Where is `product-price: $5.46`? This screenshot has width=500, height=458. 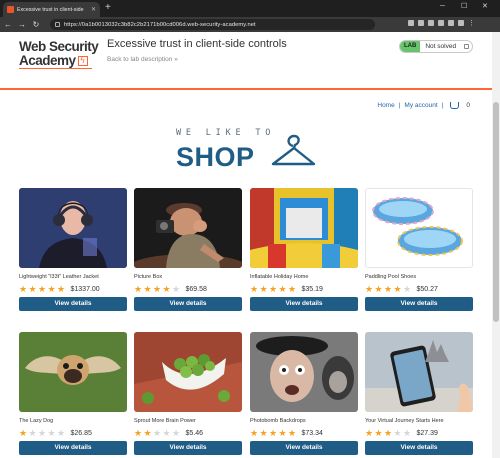 product-price: $5.46 is located at coordinates (194, 433).